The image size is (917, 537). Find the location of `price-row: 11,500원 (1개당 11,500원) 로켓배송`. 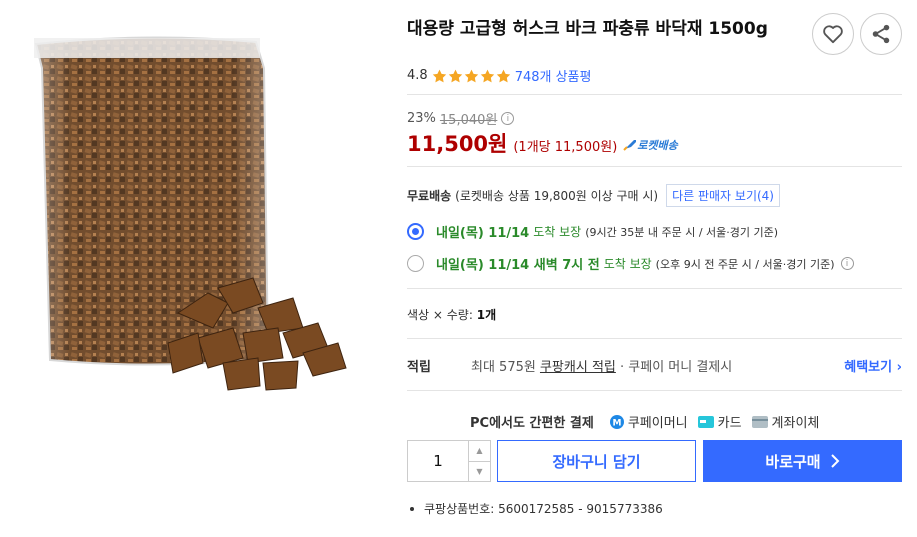

price-row: 11,500원 (1개당 11,500원) 로켓배송 is located at coordinates (542, 143).